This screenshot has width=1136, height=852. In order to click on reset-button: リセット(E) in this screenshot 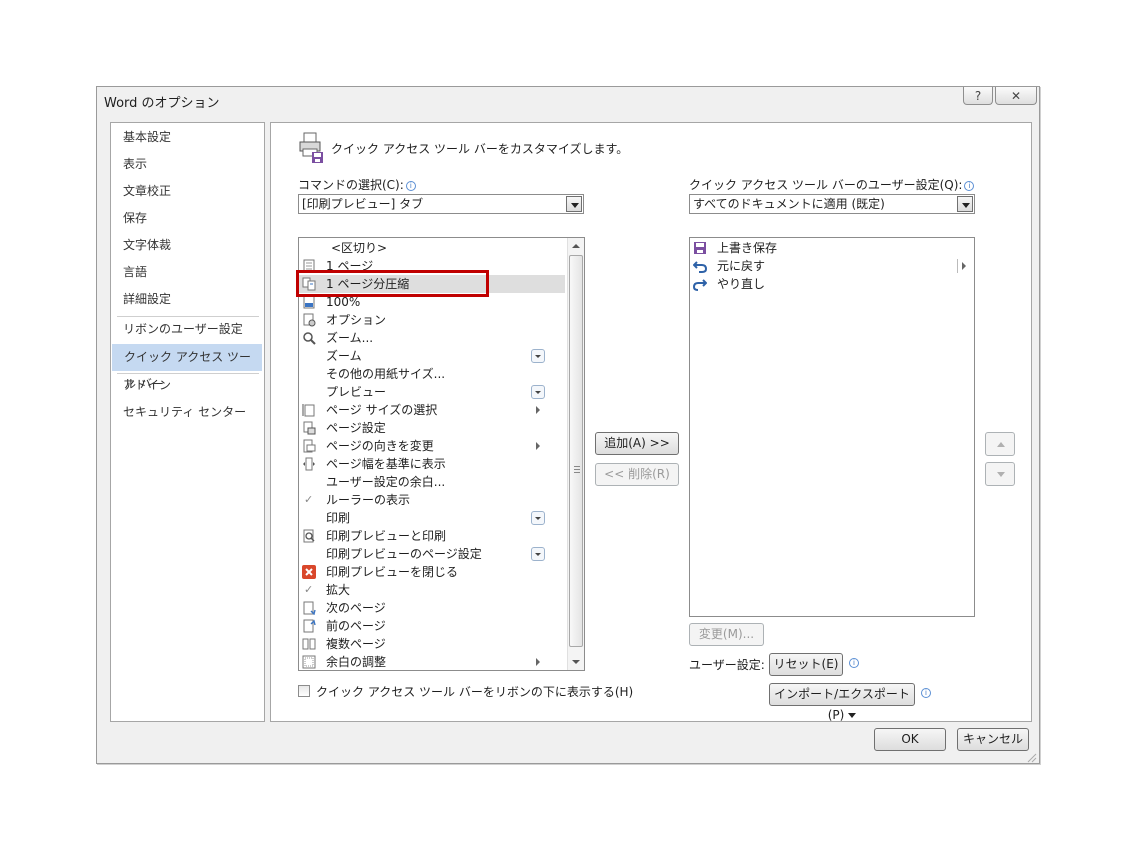, I will do `click(806, 670)`.